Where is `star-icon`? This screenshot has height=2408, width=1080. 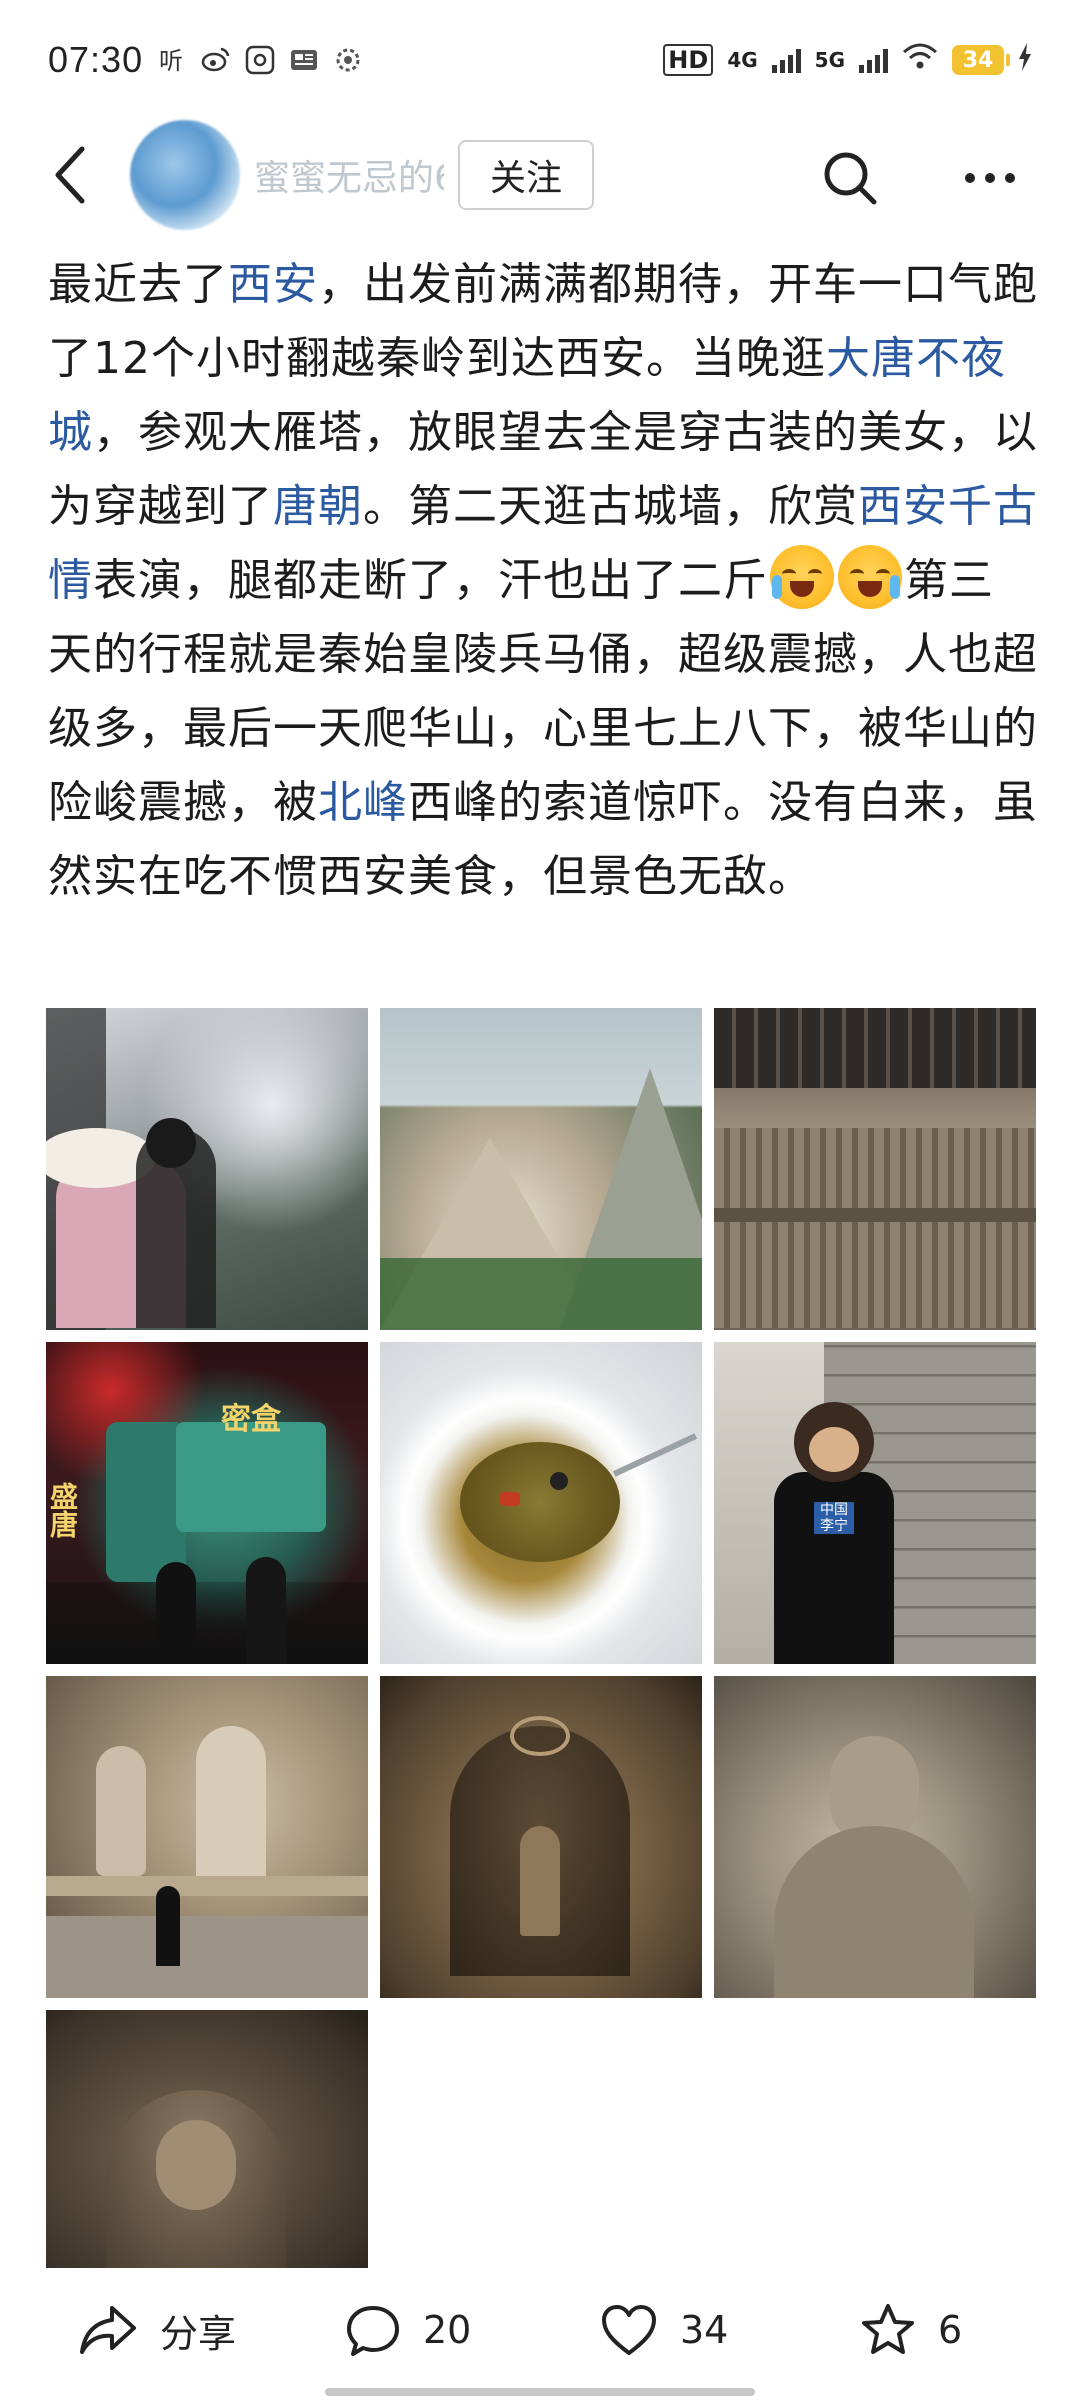 star-icon is located at coordinates (888, 2329).